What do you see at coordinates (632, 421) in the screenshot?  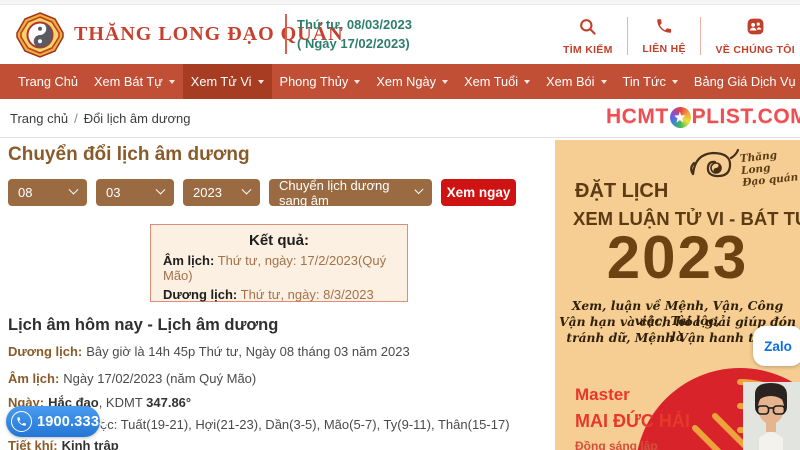 I see `ad-master-name: MAI ĐỨC HẢI` at bounding box center [632, 421].